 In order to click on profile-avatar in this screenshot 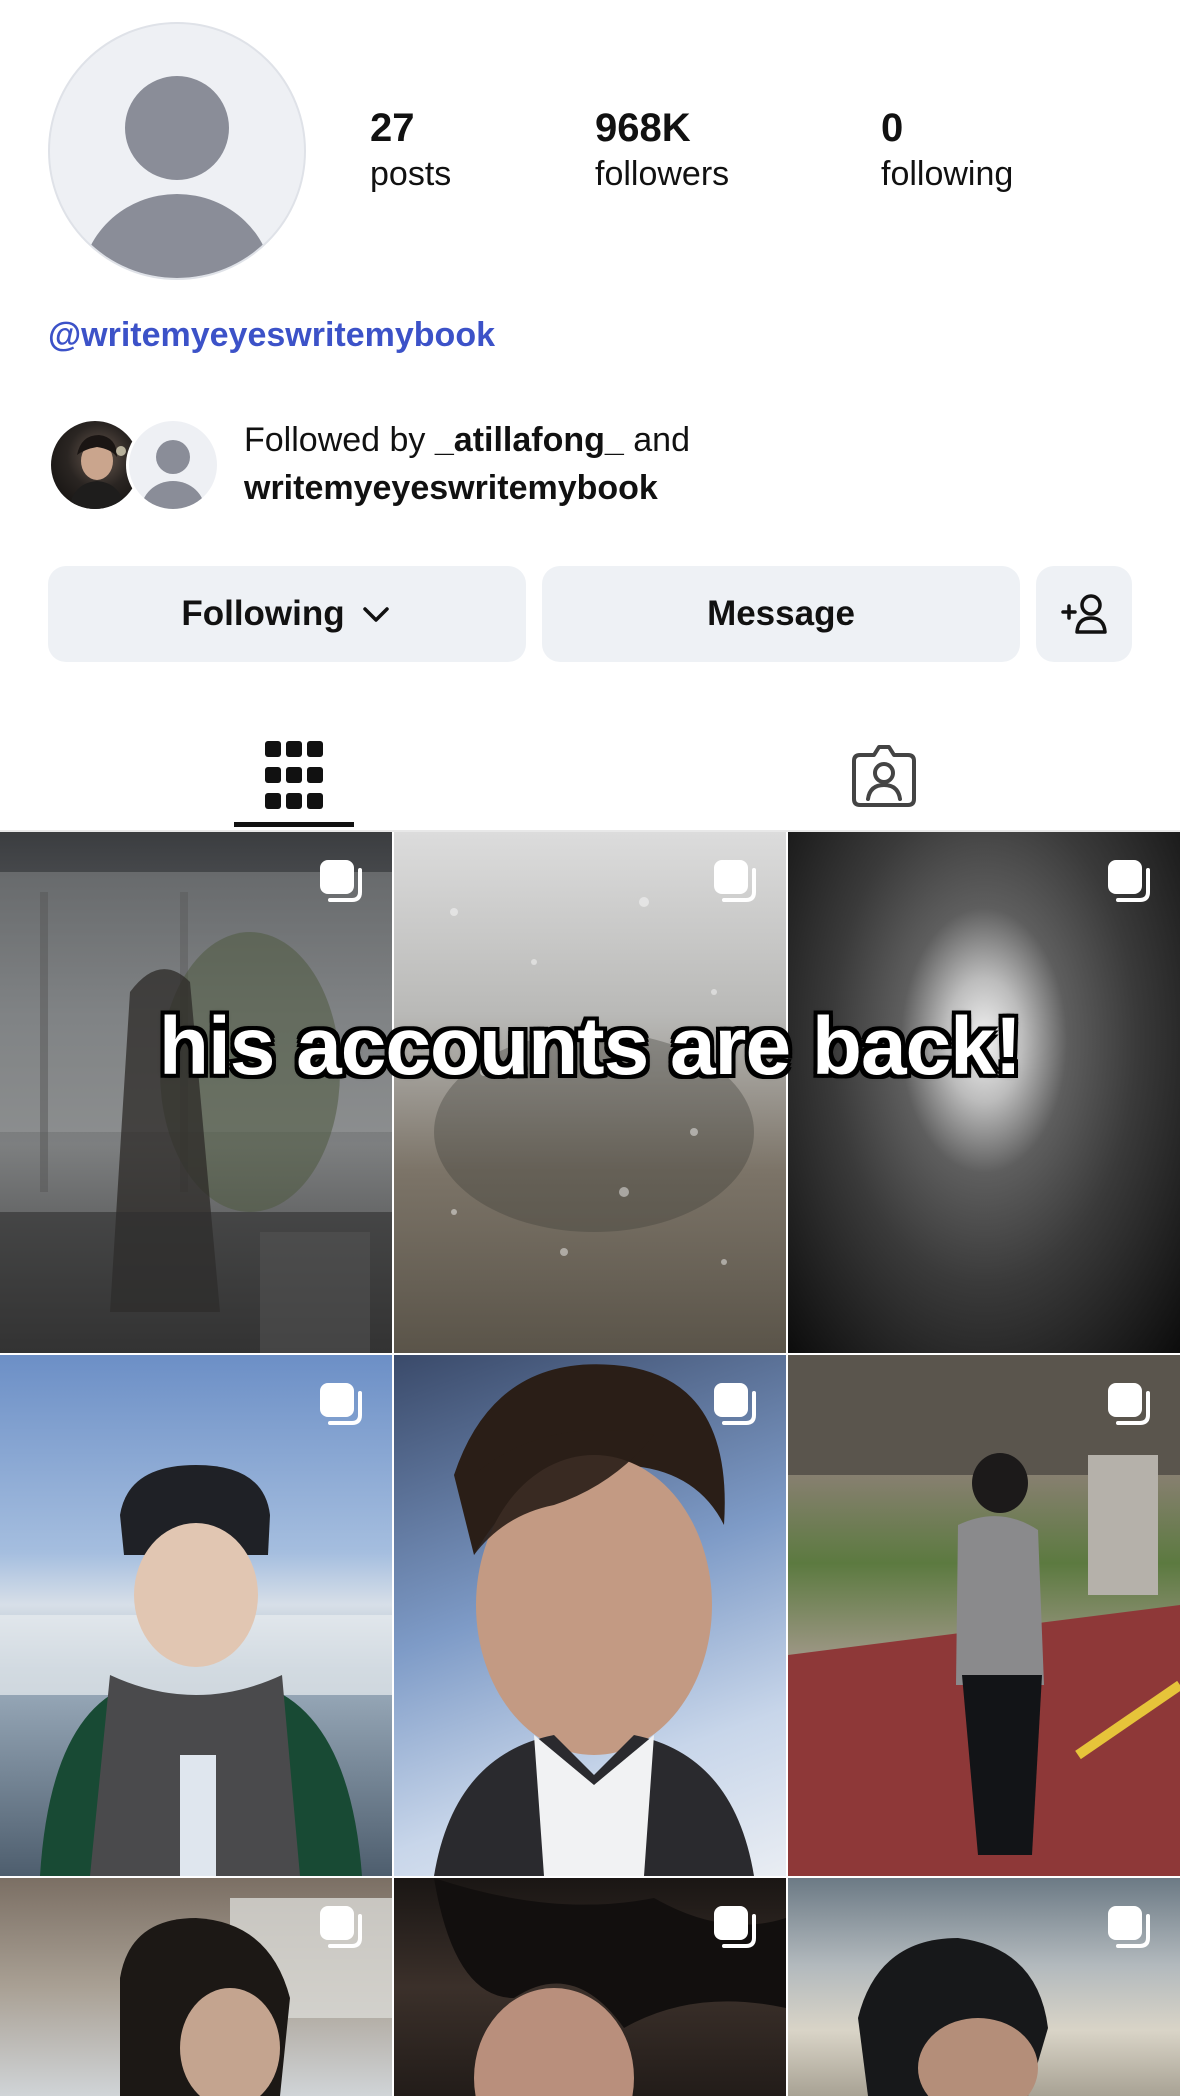, I will do `click(177, 151)`.